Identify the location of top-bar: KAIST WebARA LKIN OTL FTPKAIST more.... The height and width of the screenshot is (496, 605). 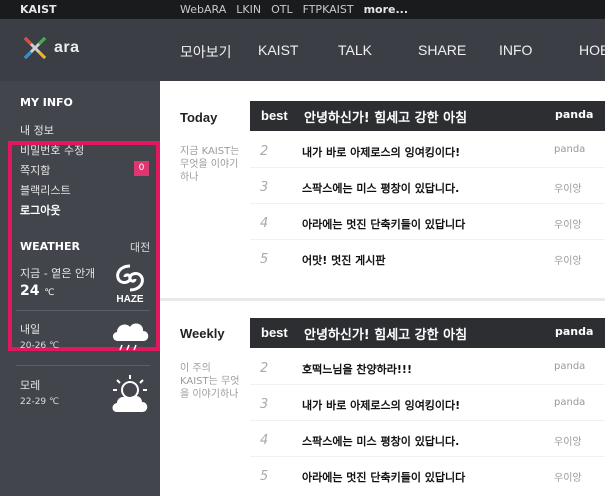
(302, 9).